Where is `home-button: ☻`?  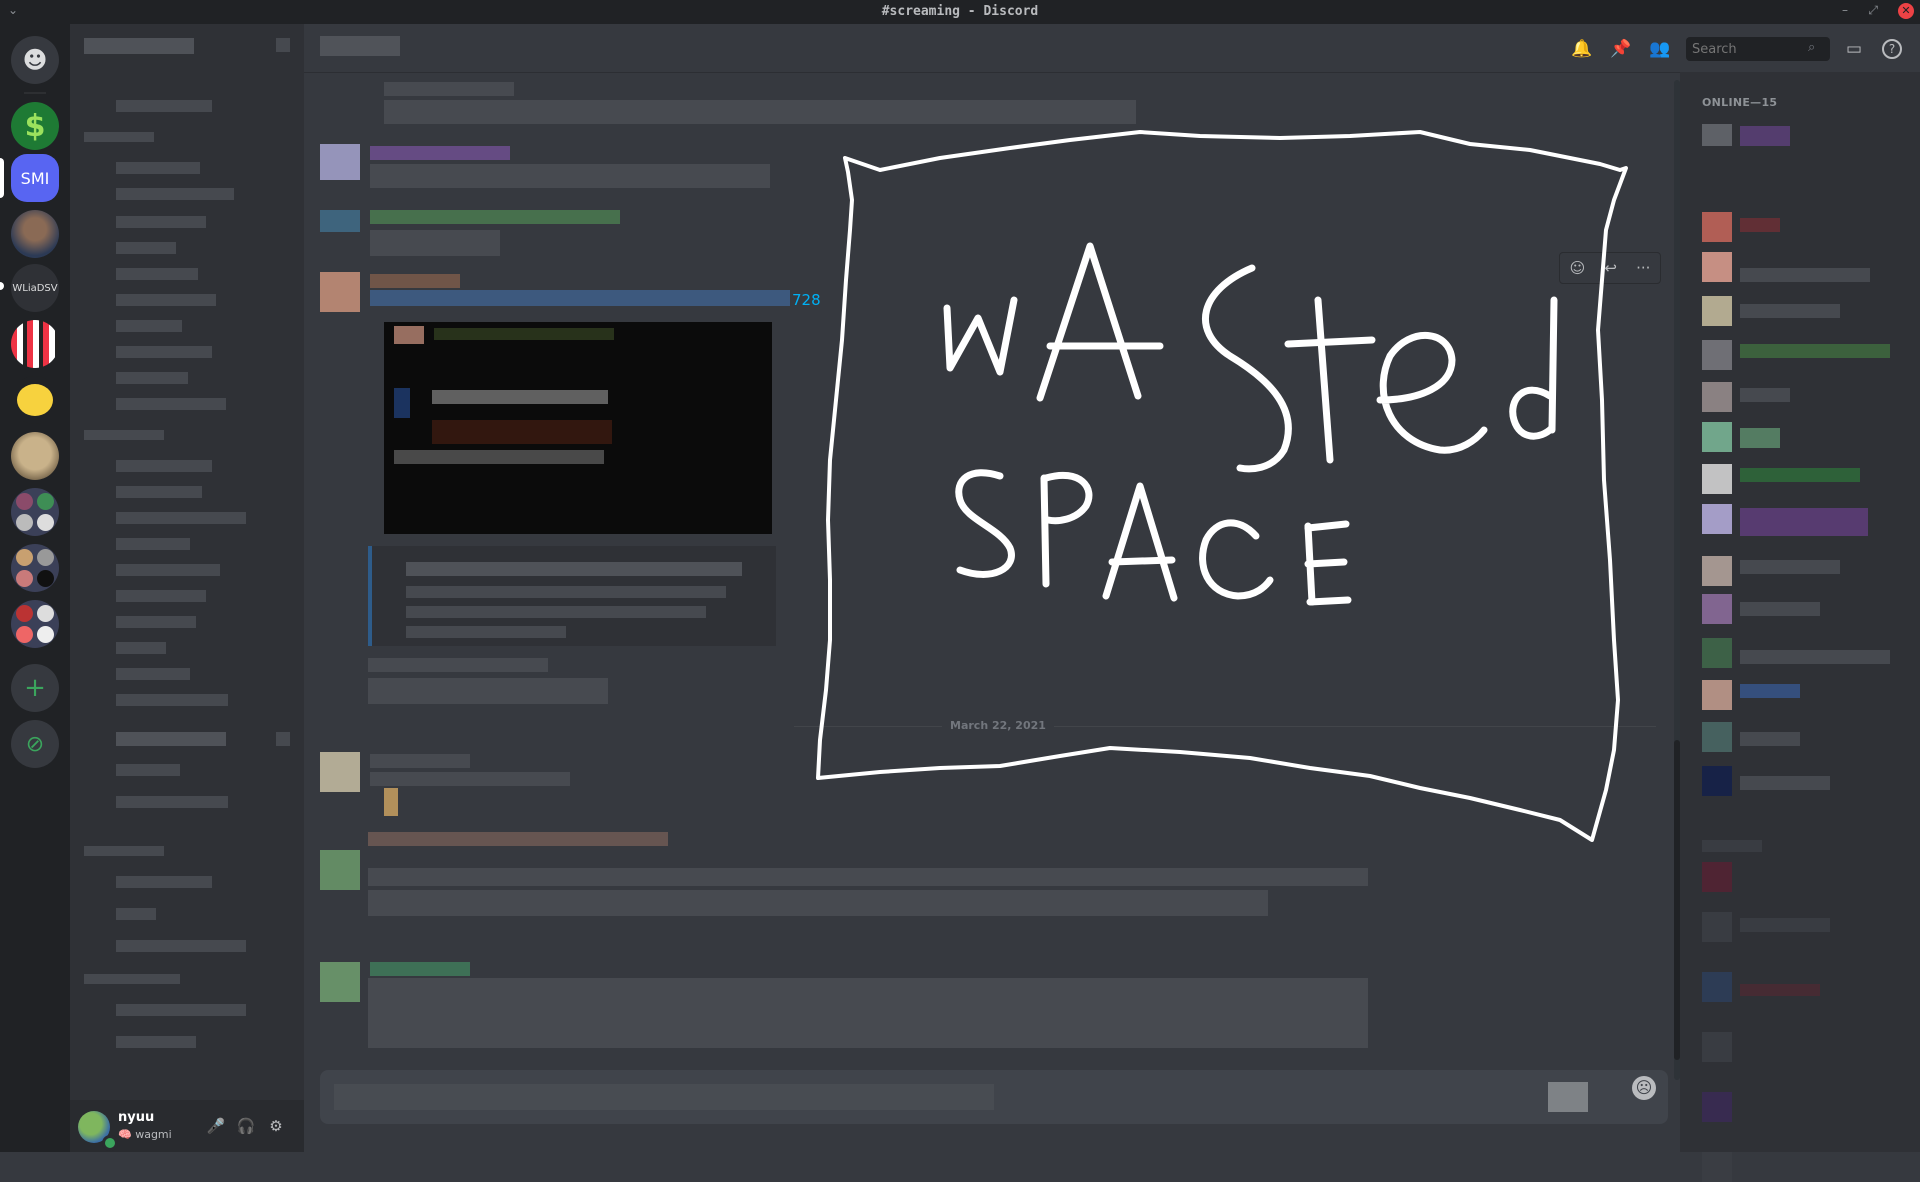 home-button: ☻ is located at coordinates (35, 60).